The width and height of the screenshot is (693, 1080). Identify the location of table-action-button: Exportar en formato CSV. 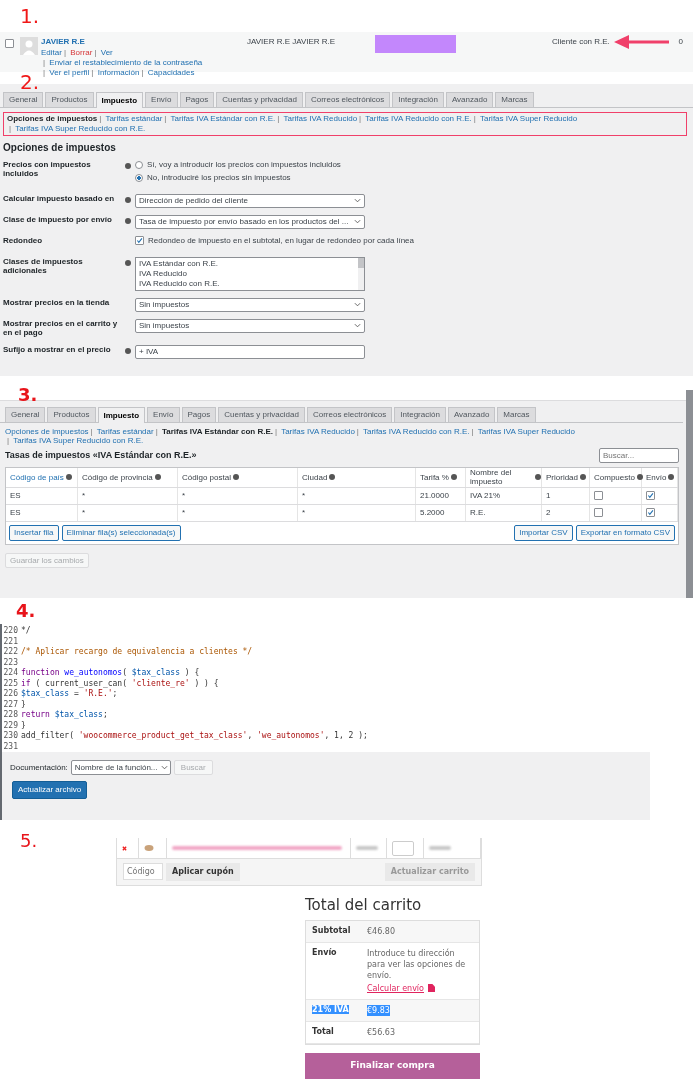
(625, 532).